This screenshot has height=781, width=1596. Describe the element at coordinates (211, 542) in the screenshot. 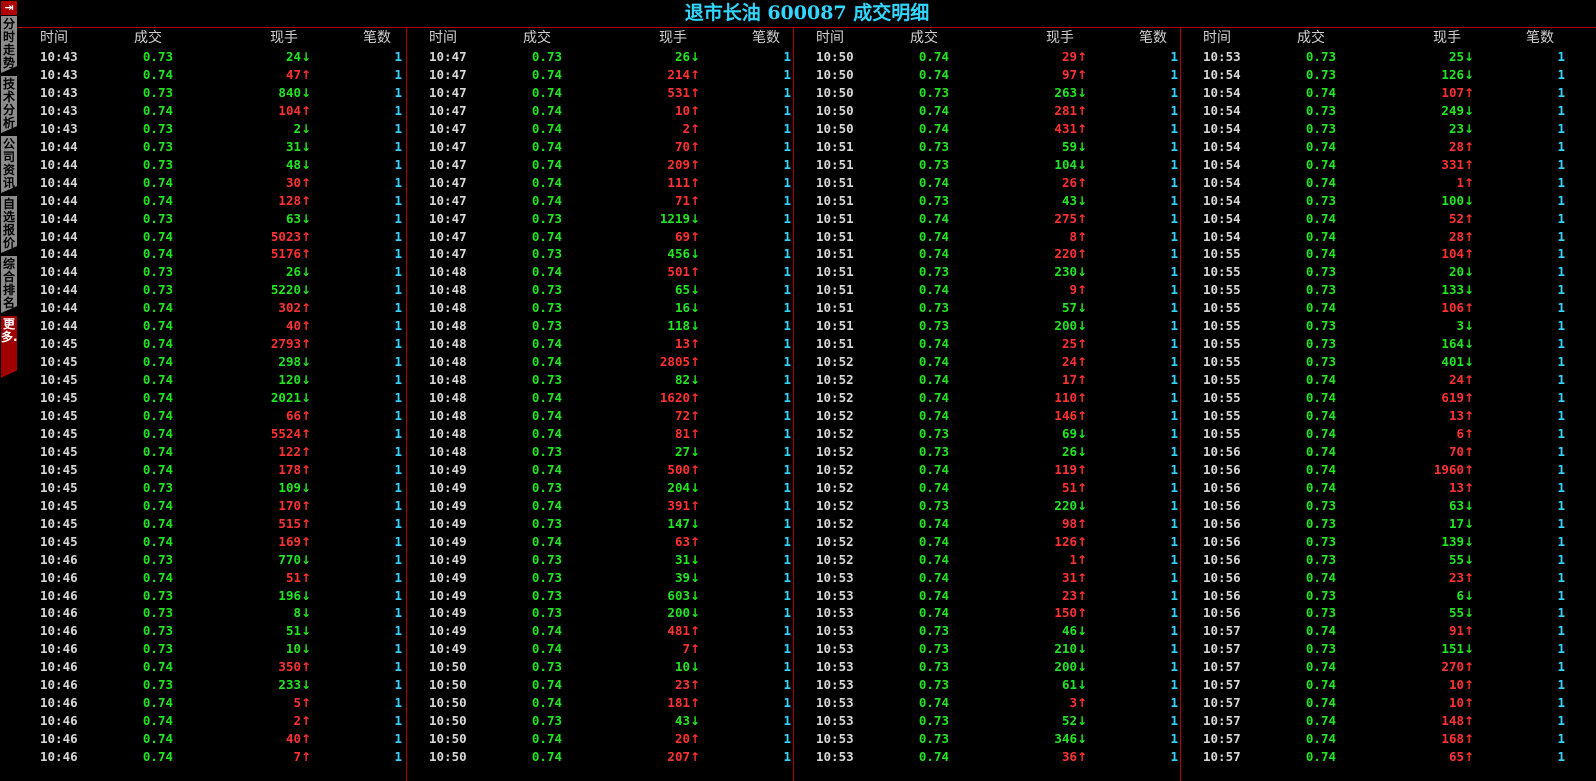

I see `table-row: 10:45 0.74 169↑ 1` at that location.